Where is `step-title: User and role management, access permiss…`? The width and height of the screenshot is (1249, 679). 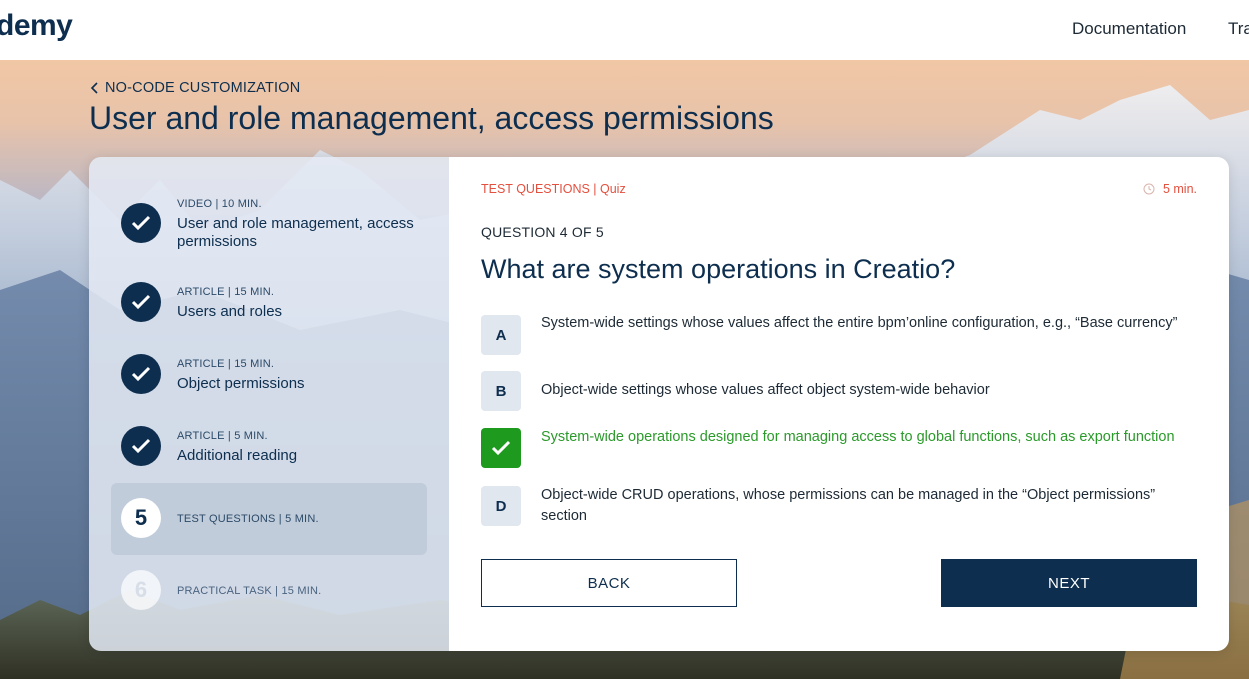 step-title: User and role management, access permiss… is located at coordinates (295, 232).